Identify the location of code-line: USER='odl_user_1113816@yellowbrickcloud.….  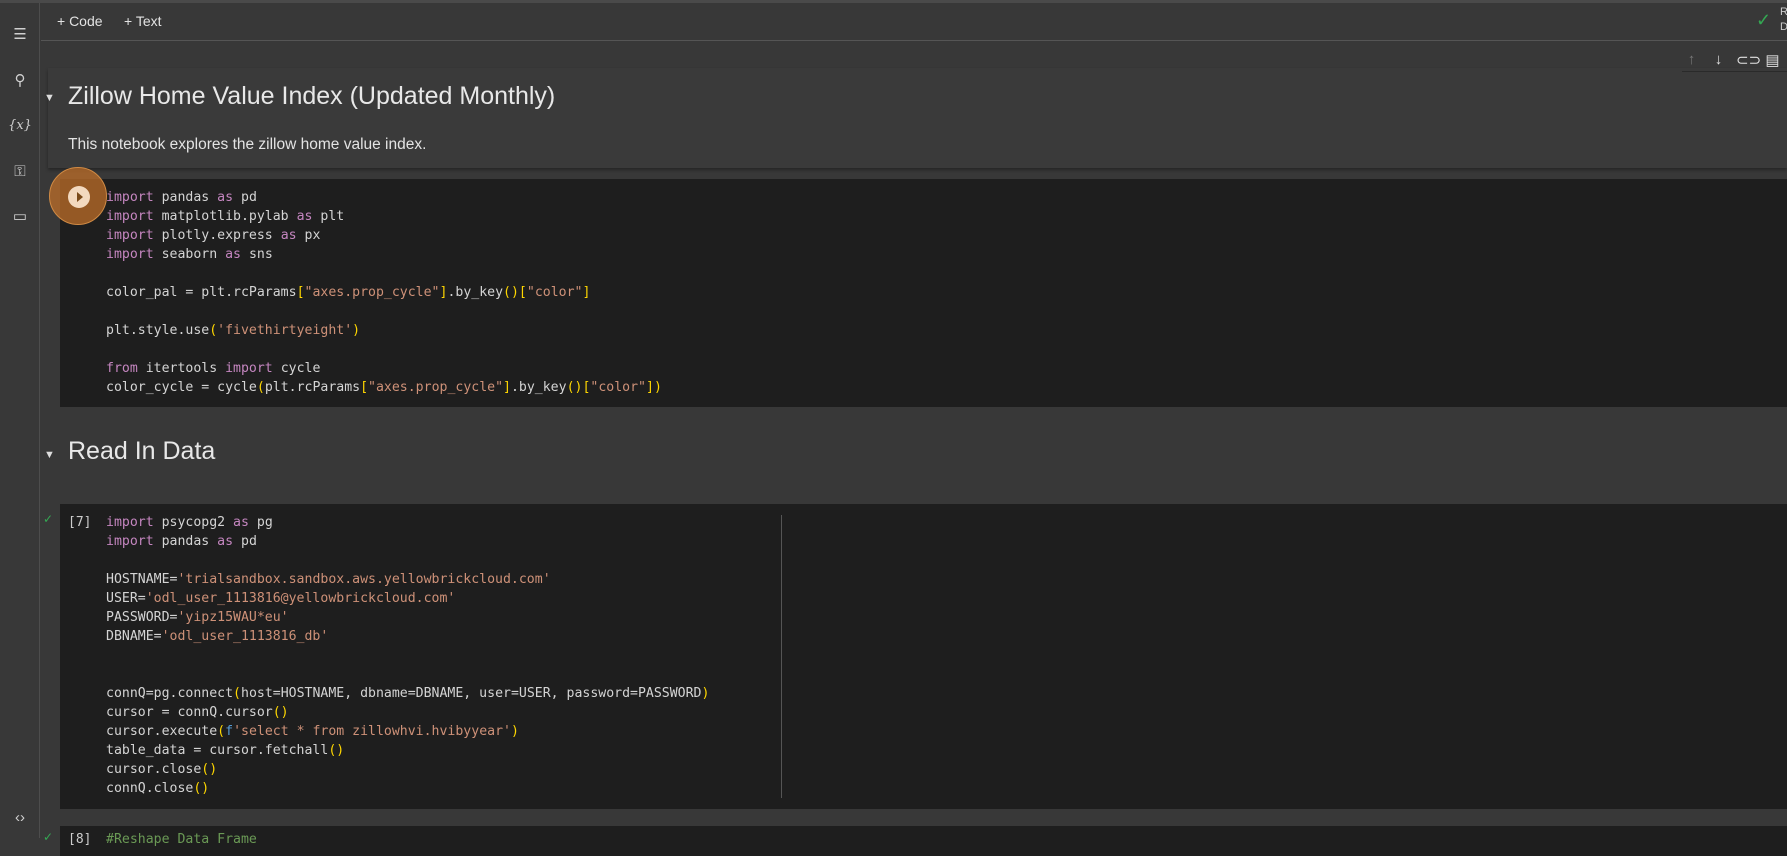
(407, 598).